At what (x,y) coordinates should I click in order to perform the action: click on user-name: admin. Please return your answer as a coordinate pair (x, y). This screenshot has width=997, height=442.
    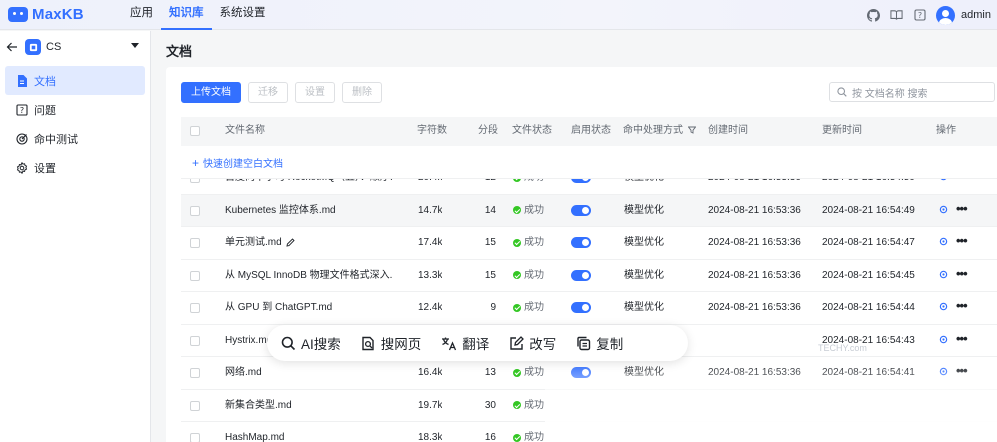
    Looking at the image, I should click on (976, 15).